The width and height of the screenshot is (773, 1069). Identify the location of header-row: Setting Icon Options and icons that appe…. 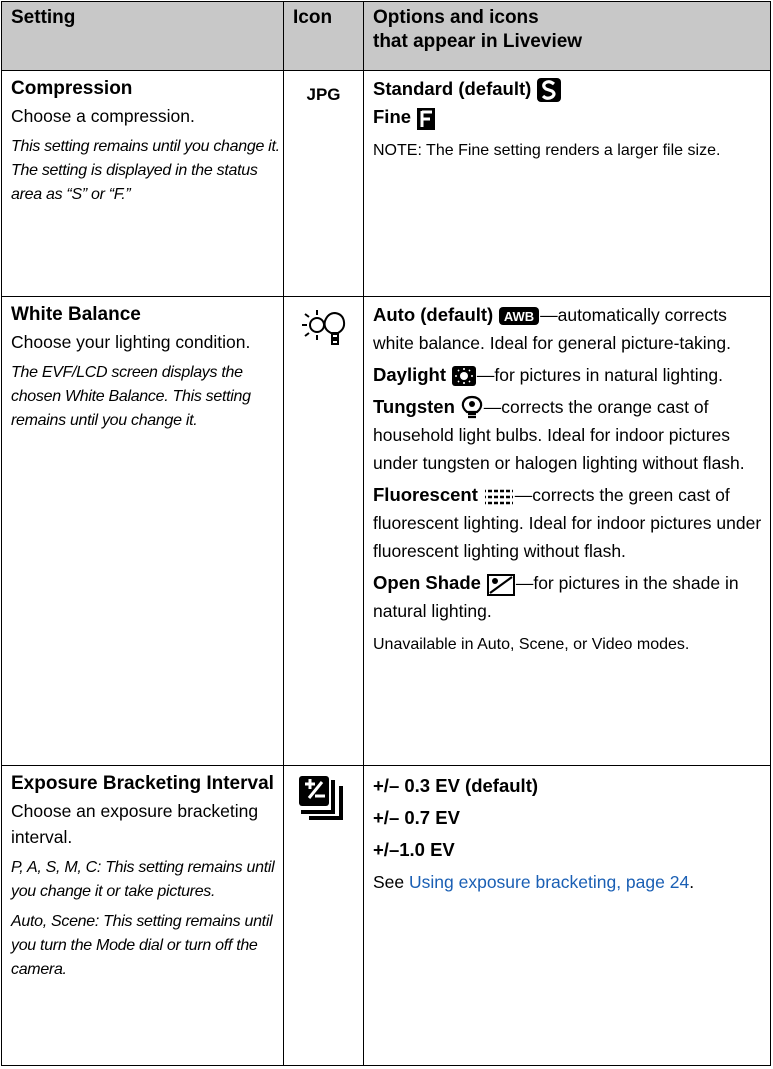
(386, 36).